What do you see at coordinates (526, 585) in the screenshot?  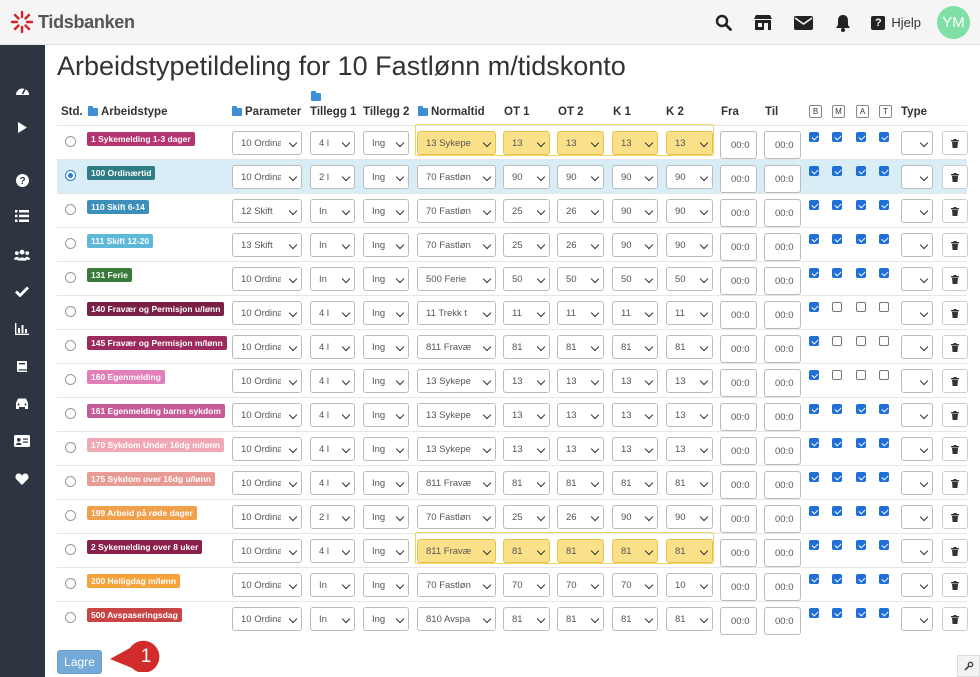 I see `ot1-select: 70` at bounding box center [526, 585].